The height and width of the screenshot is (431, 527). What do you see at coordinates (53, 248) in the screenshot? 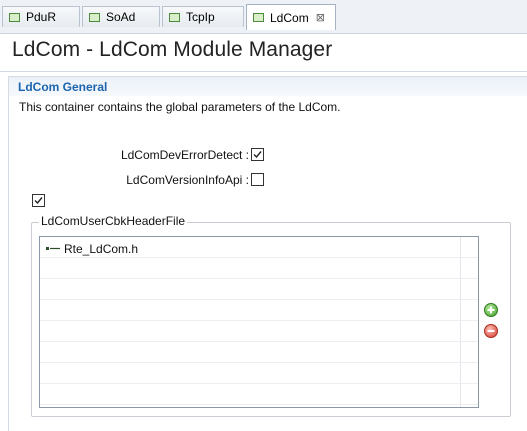
I see `list-item-icon` at bounding box center [53, 248].